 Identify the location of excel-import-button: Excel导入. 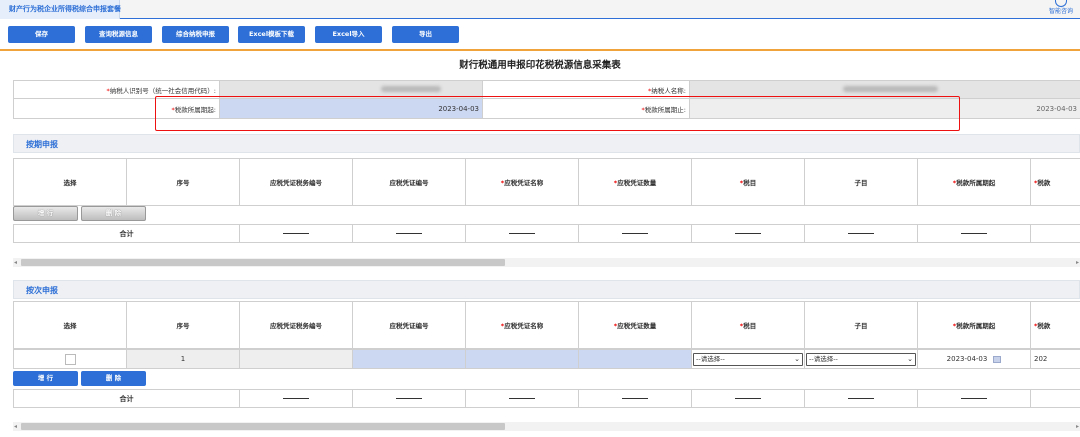
(348, 34).